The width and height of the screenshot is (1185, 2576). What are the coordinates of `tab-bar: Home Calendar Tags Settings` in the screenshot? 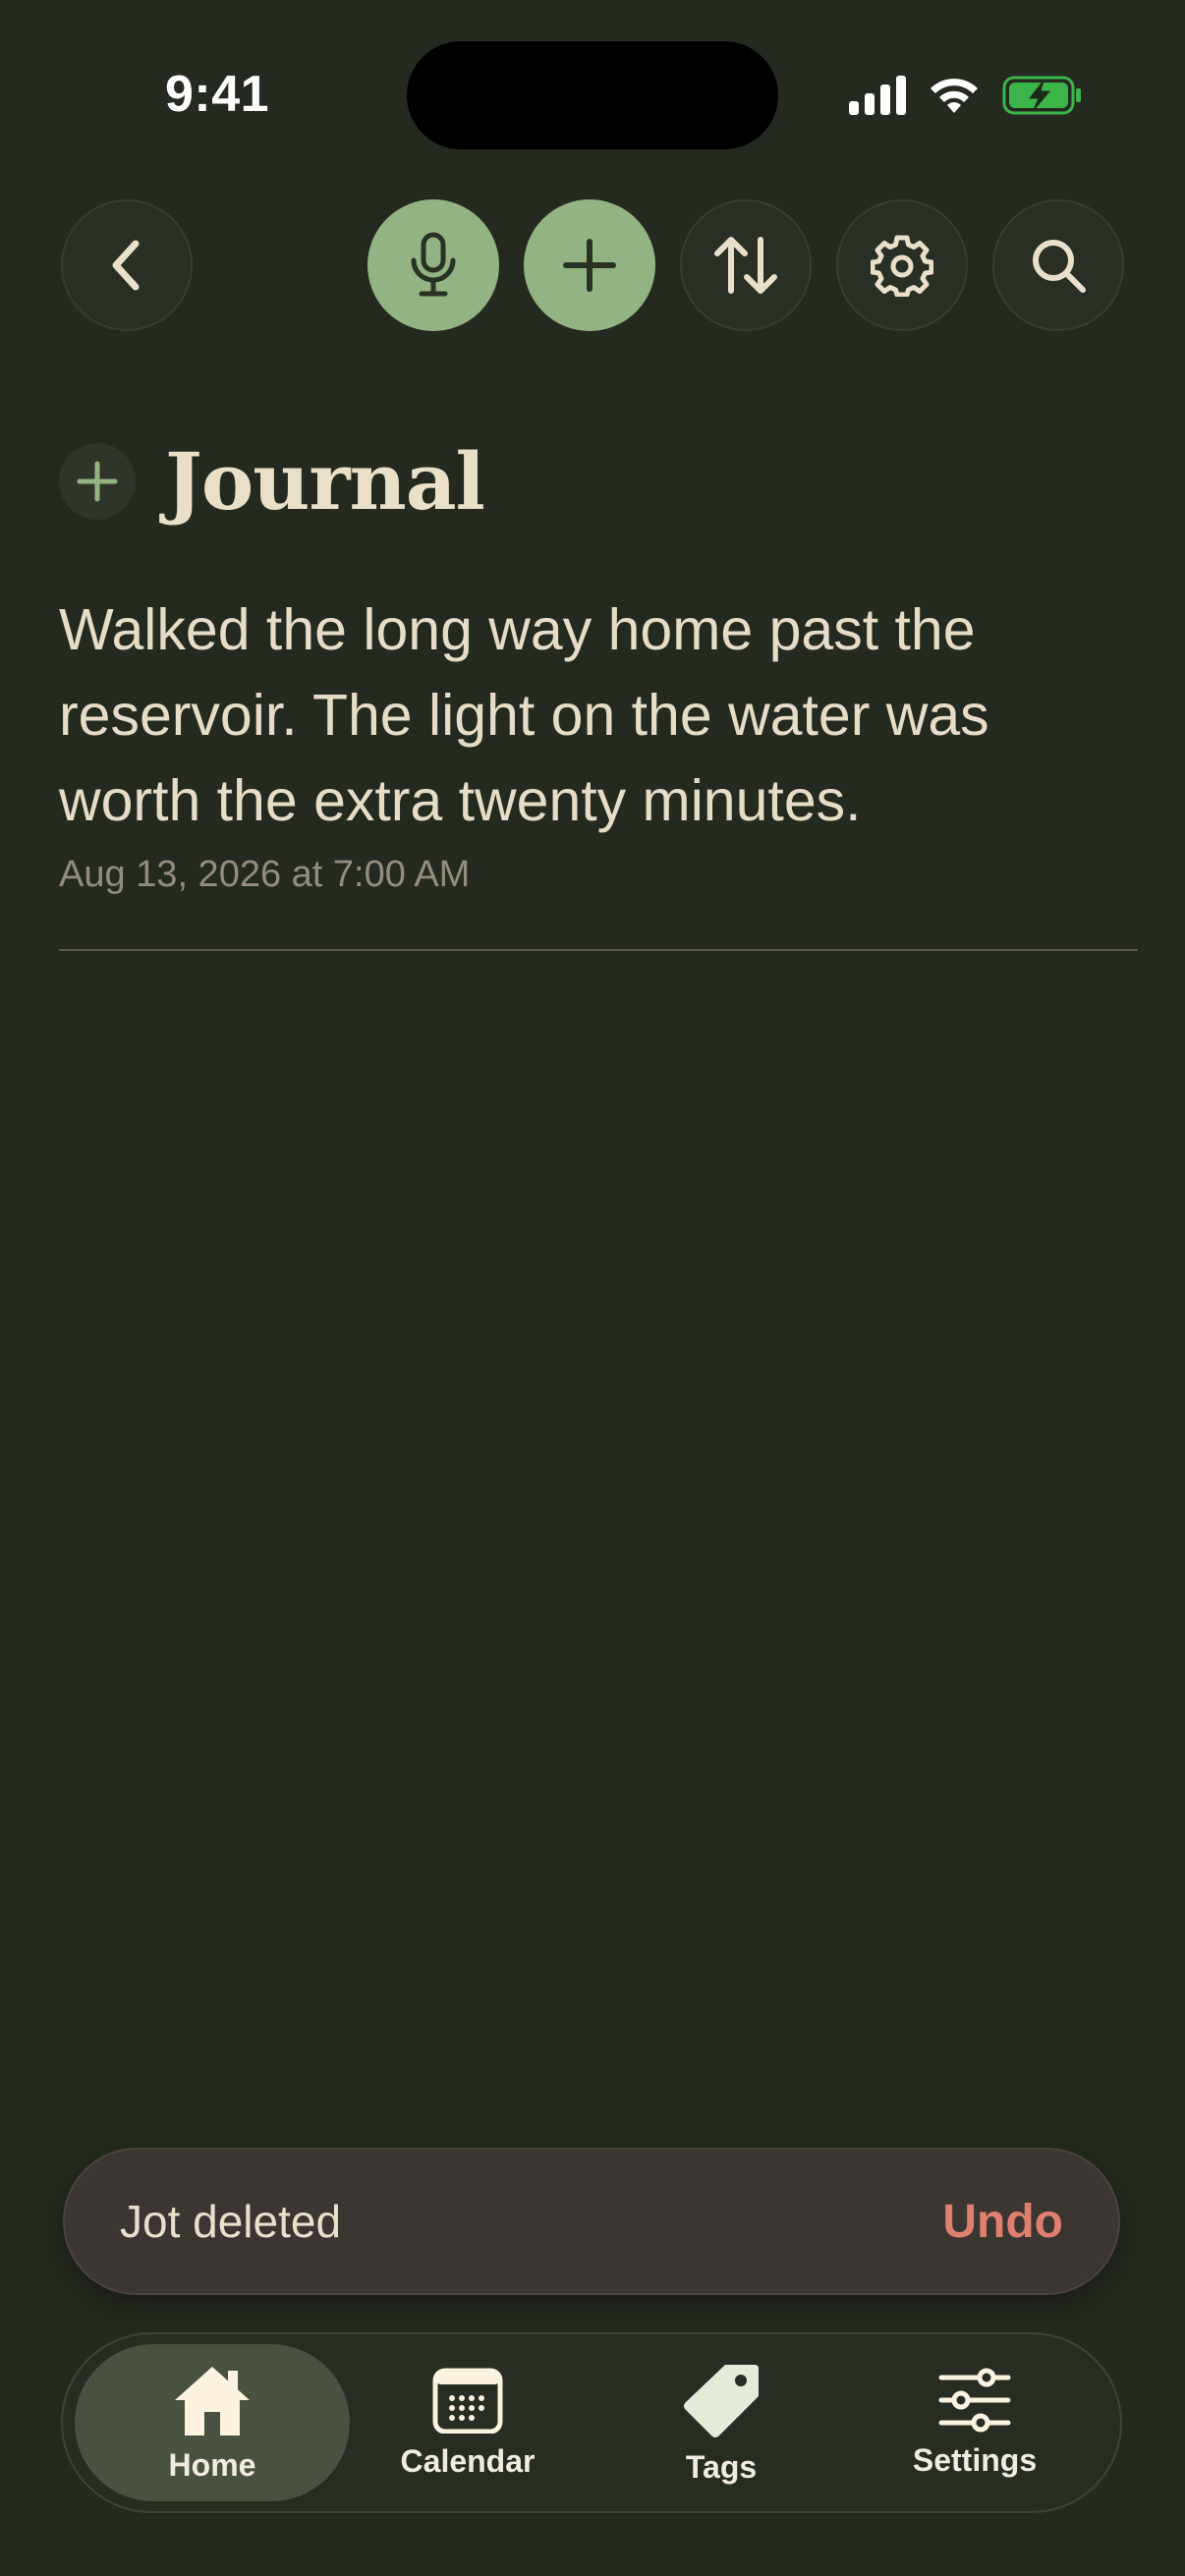 It's located at (592, 2422).